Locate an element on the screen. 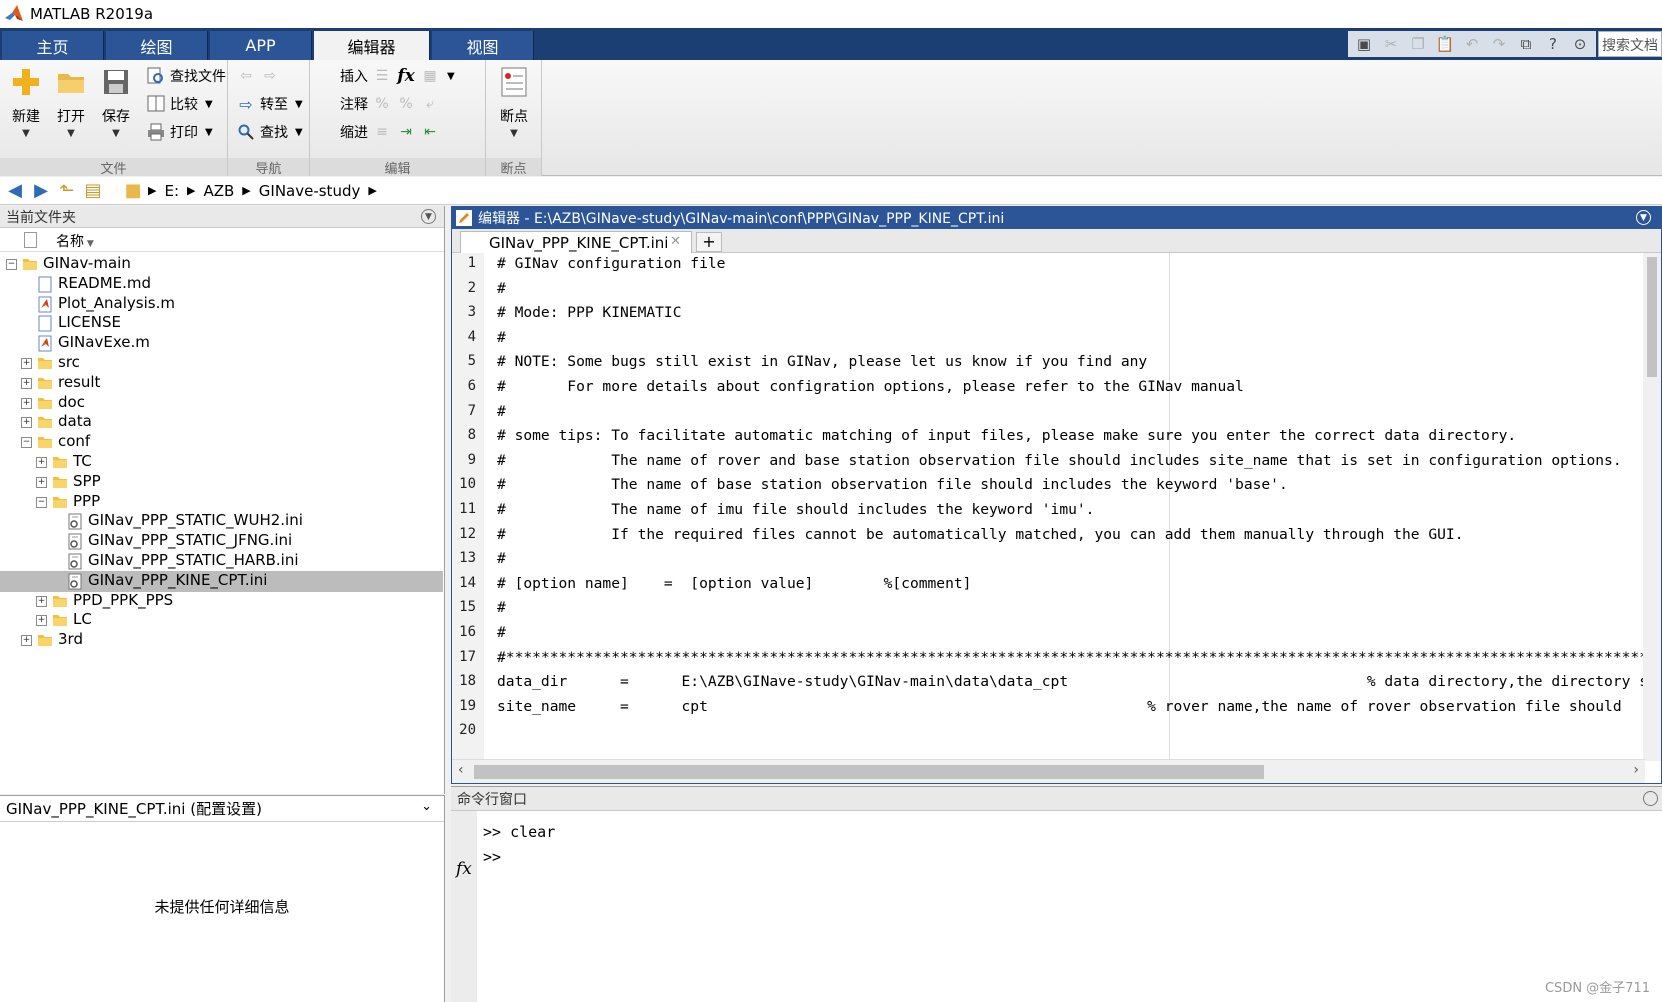  add-tab-button: + is located at coordinates (709, 242).